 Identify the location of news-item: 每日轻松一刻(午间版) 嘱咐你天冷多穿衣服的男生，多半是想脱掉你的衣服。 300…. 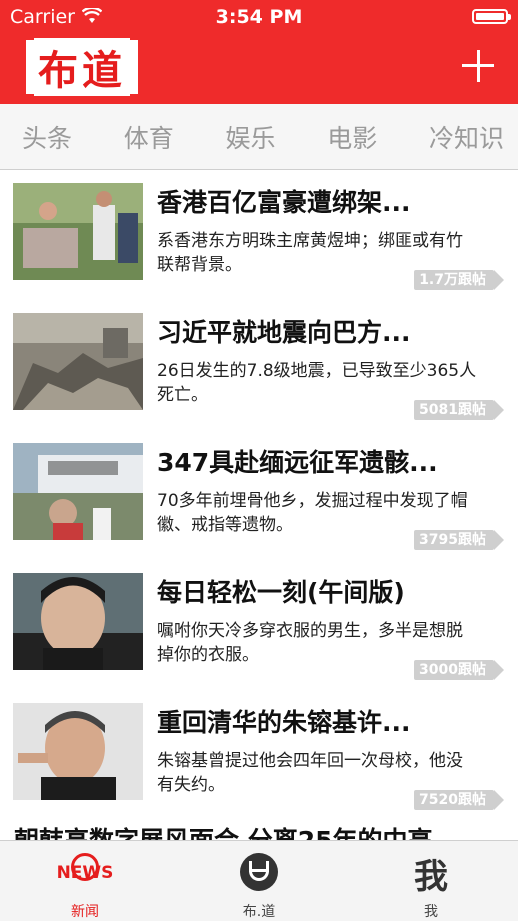
(259, 626).